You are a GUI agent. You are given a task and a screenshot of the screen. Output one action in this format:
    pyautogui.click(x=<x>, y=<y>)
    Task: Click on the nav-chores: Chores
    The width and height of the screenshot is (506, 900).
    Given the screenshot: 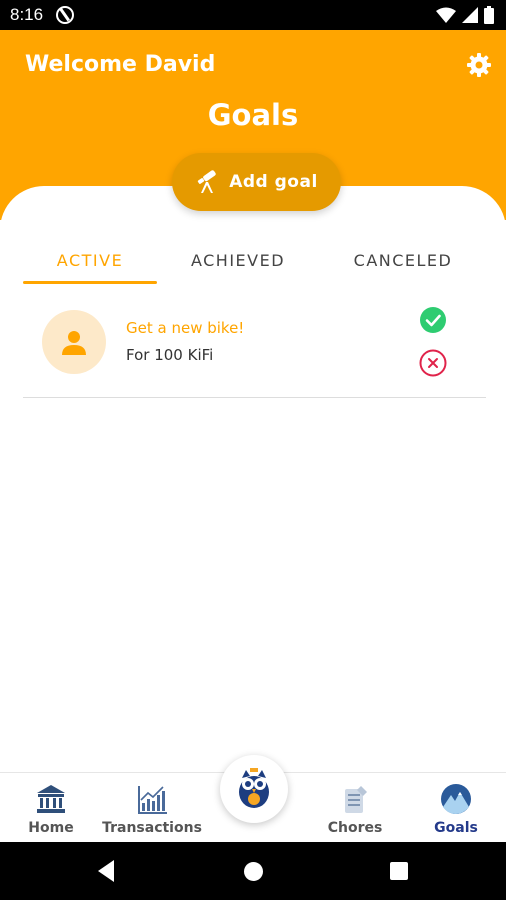 What is the action you would take?
    pyautogui.click(x=355, y=812)
    